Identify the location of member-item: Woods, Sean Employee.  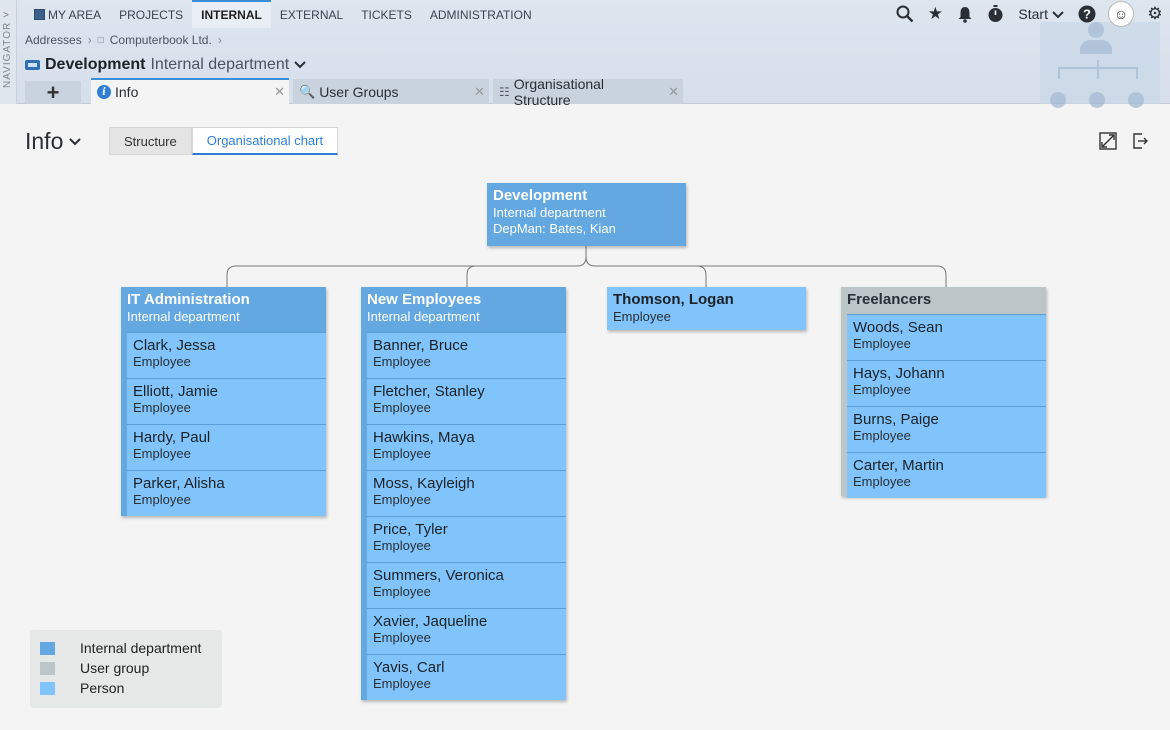
(946, 337).